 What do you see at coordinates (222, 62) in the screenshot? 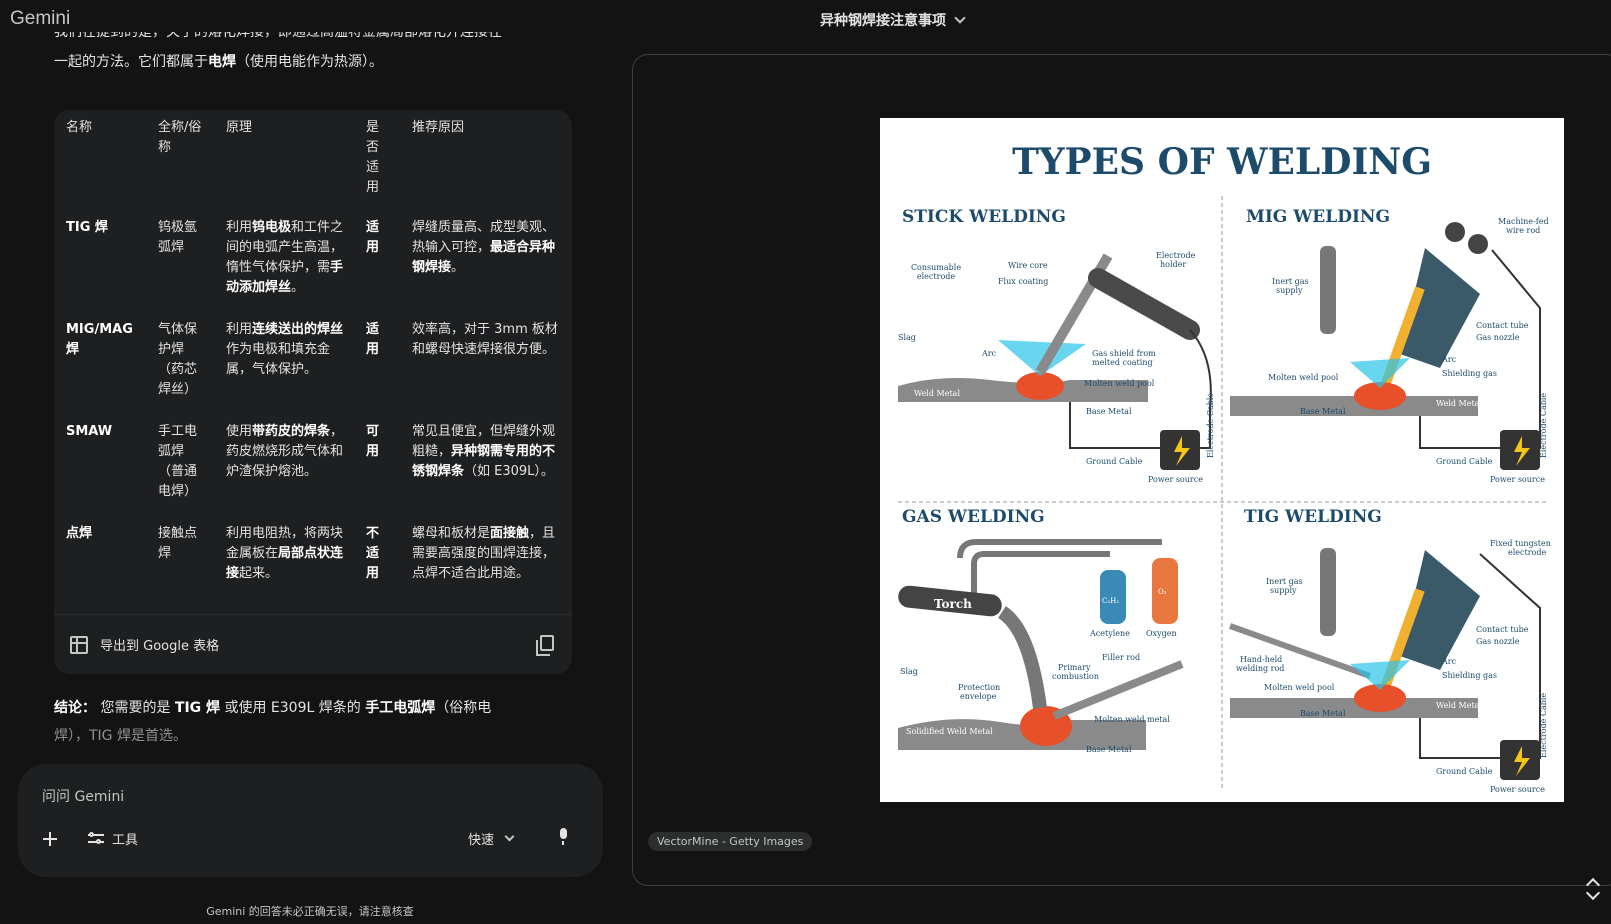
I see `intro-text-b: 电焊` at bounding box center [222, 62].